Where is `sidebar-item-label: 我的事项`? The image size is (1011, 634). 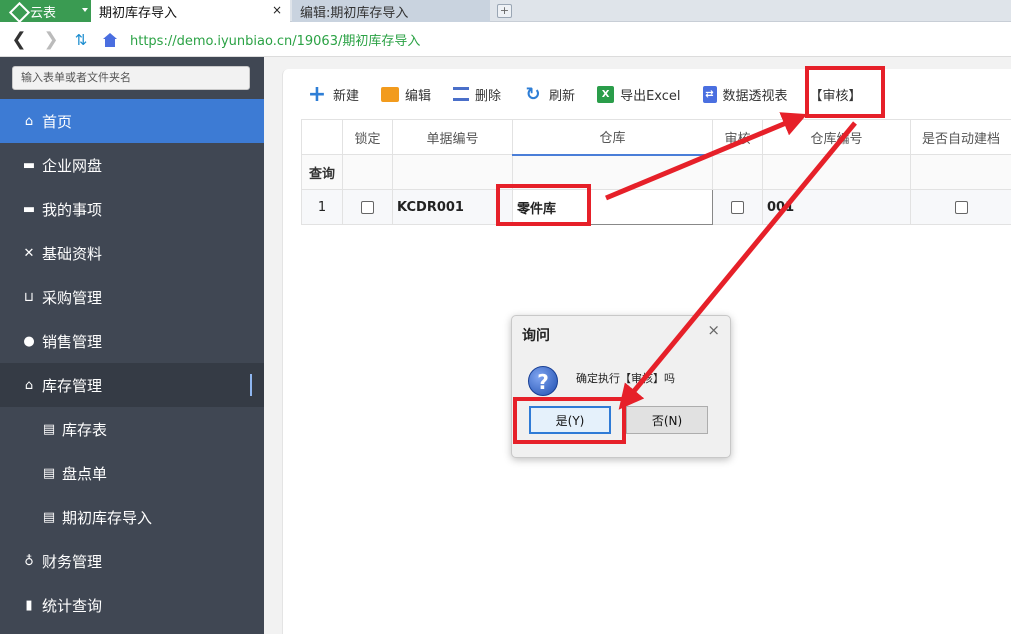
sidebar-item-label: 我的事项 is located at coordinates (72, 209).